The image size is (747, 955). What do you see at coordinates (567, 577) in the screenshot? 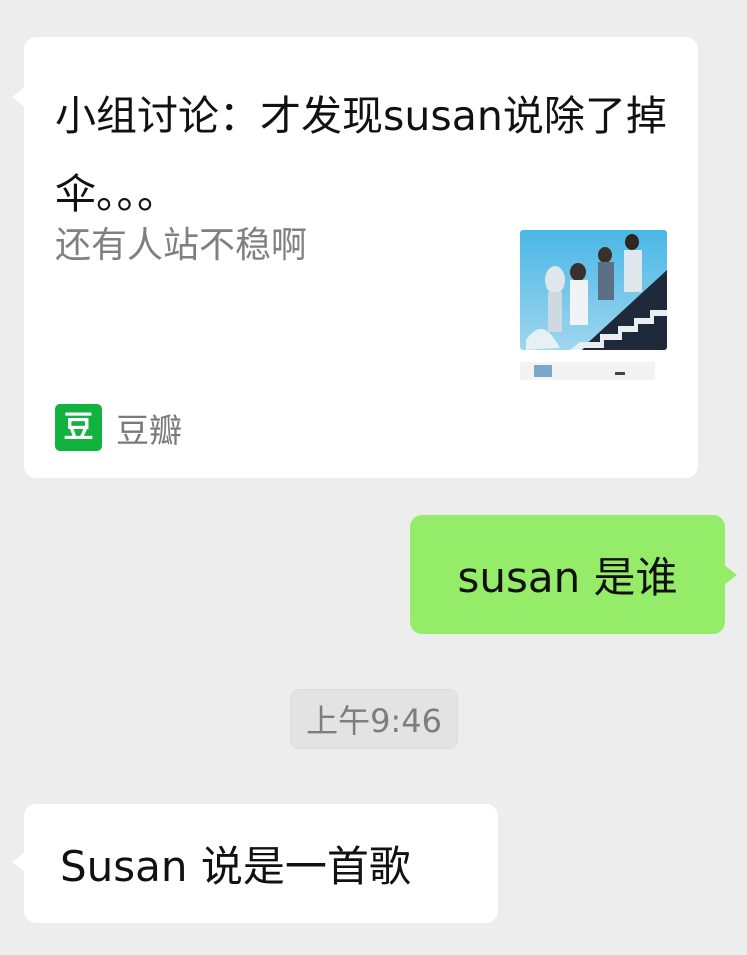
I see `sent-message-text: susan 是谁` at bounding box center [567, 577].